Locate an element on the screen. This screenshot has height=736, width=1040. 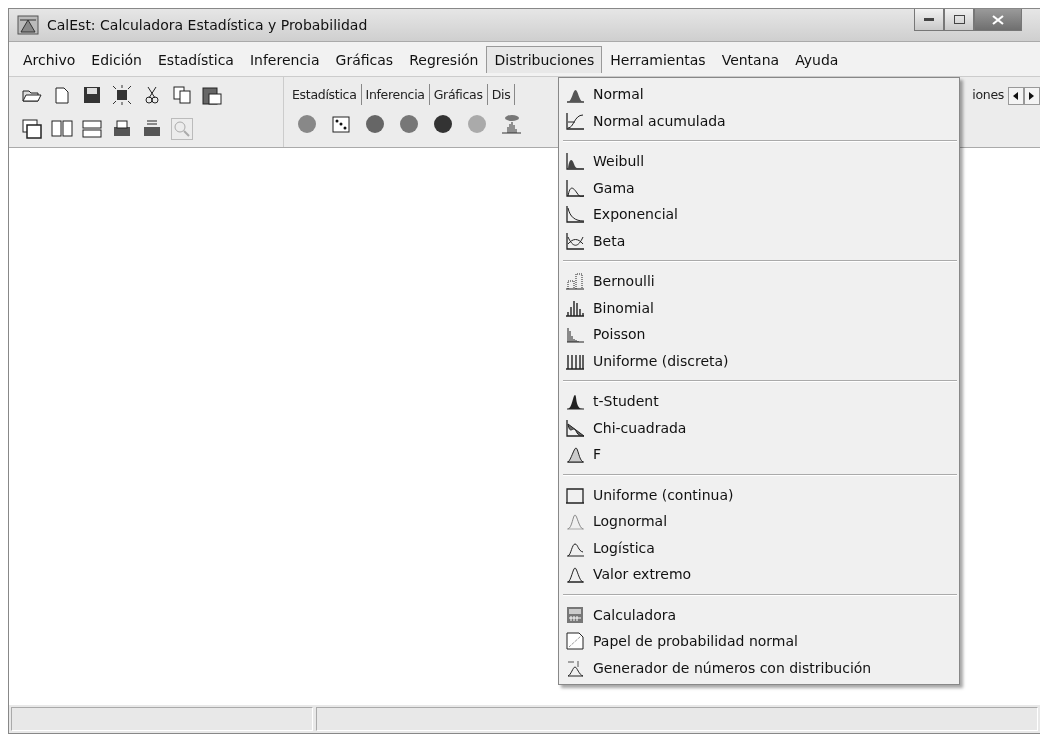
menu-option: Normal acumulada is located at coordinates (759, 120).